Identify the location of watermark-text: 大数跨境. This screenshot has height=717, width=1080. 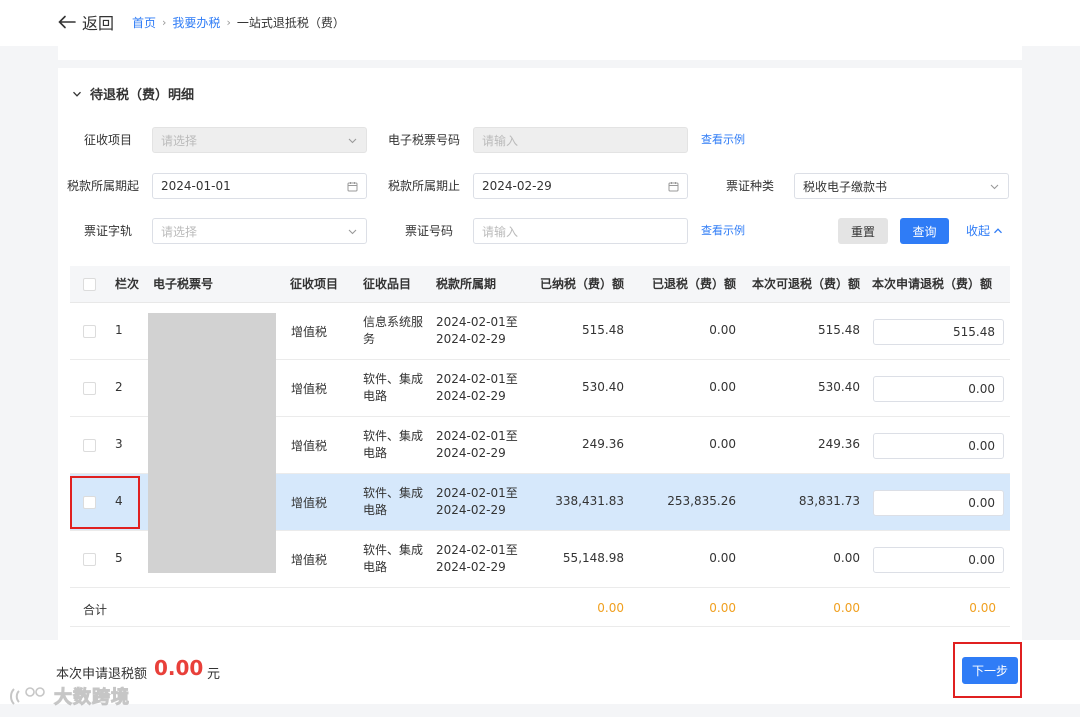
(92, 698).